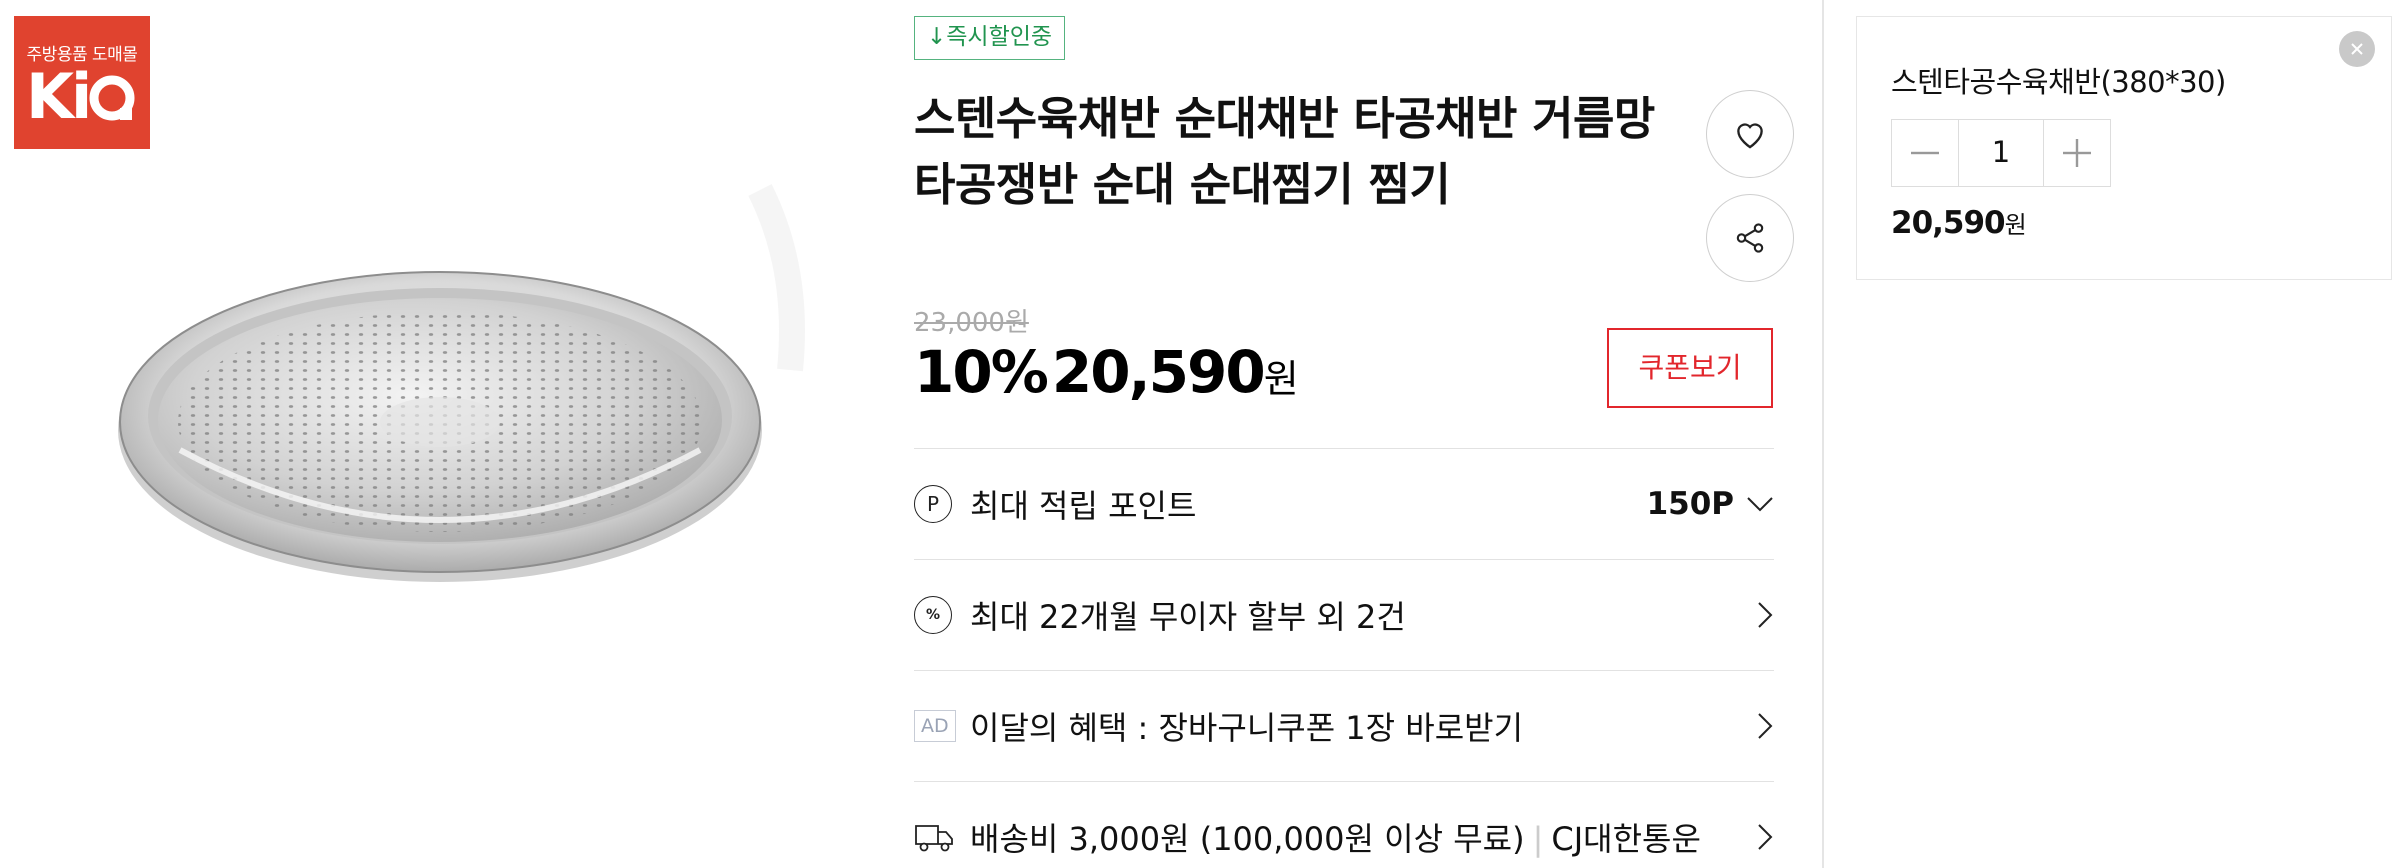  I want to click on price-unit: 원, so click(1281, 379).